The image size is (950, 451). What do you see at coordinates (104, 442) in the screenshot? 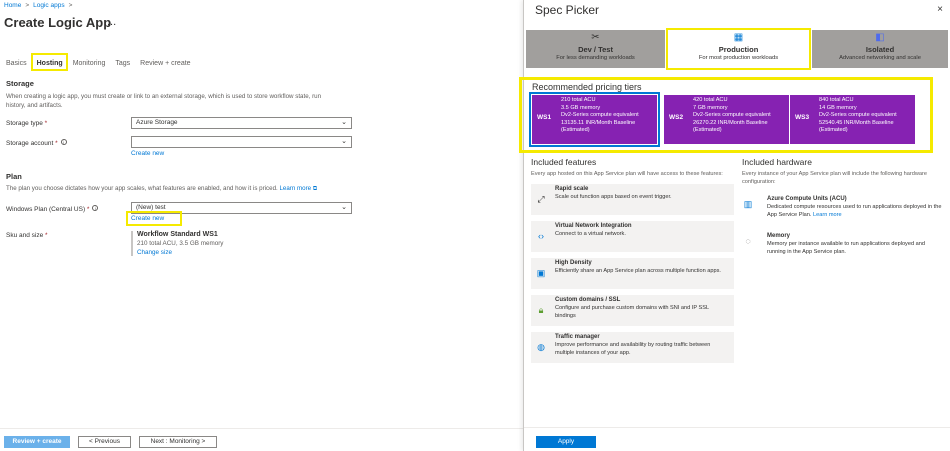
I see `previous-button: < Previous` at bounding box center [104, 442].